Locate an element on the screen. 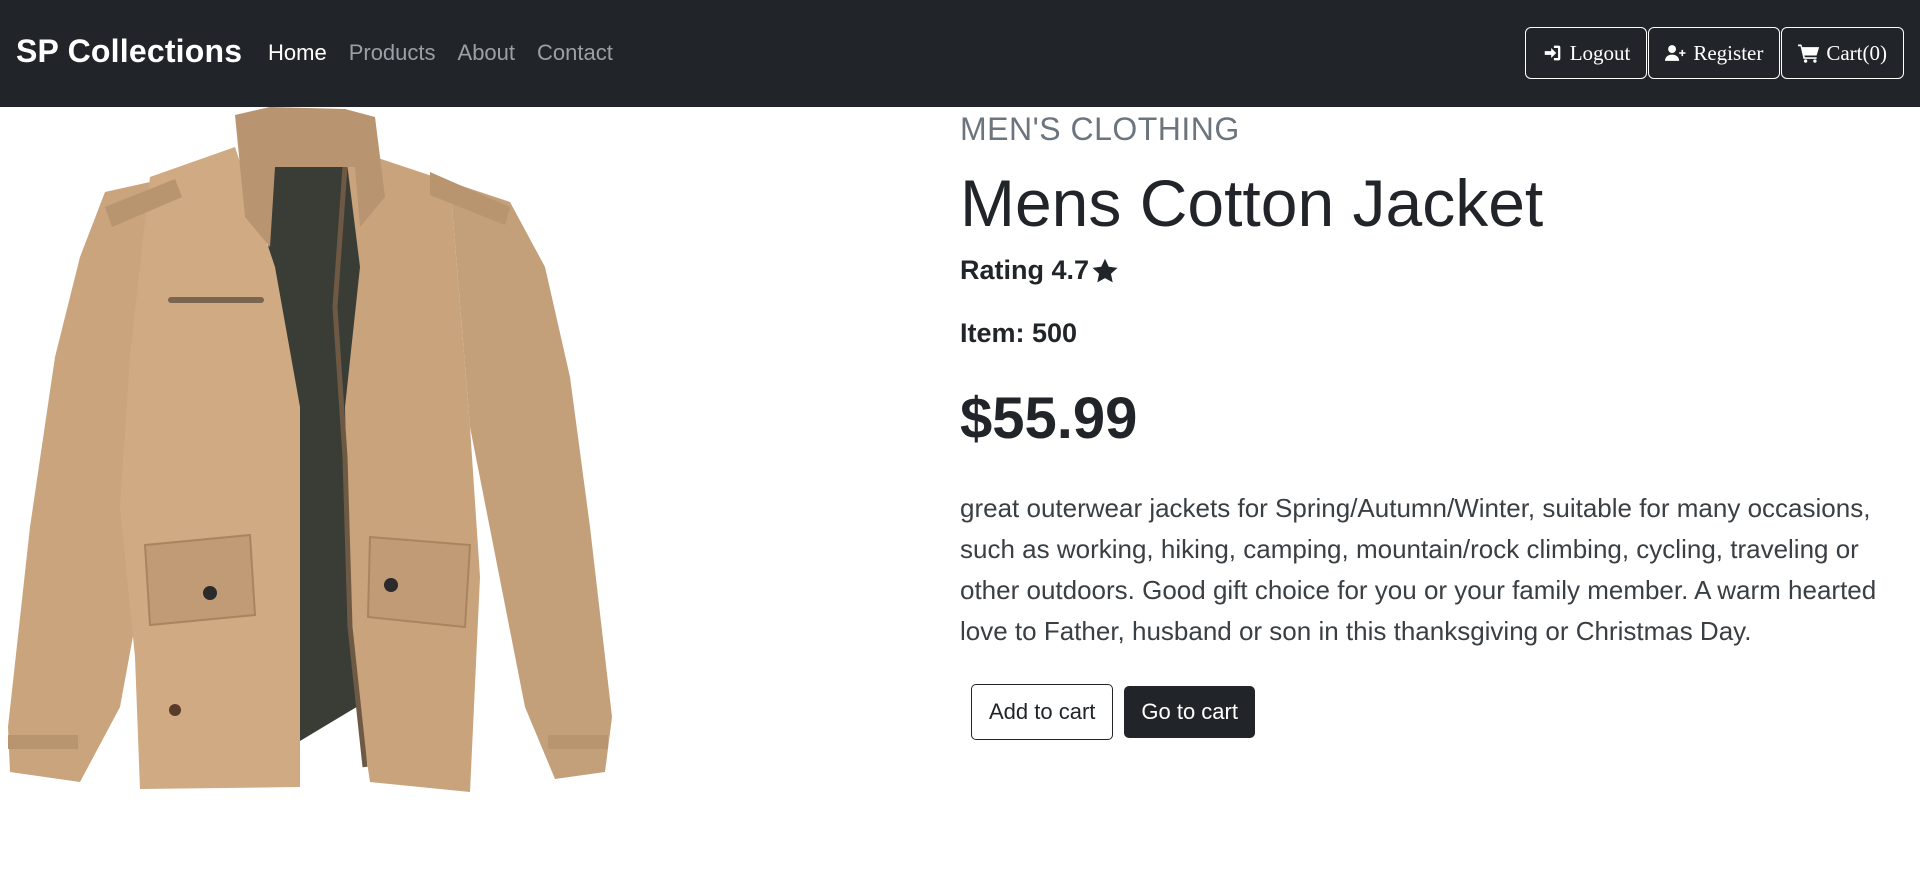 The height and width of the screenshot is (870, 1920). register-button: Register is located at coordinates (1714, 53).